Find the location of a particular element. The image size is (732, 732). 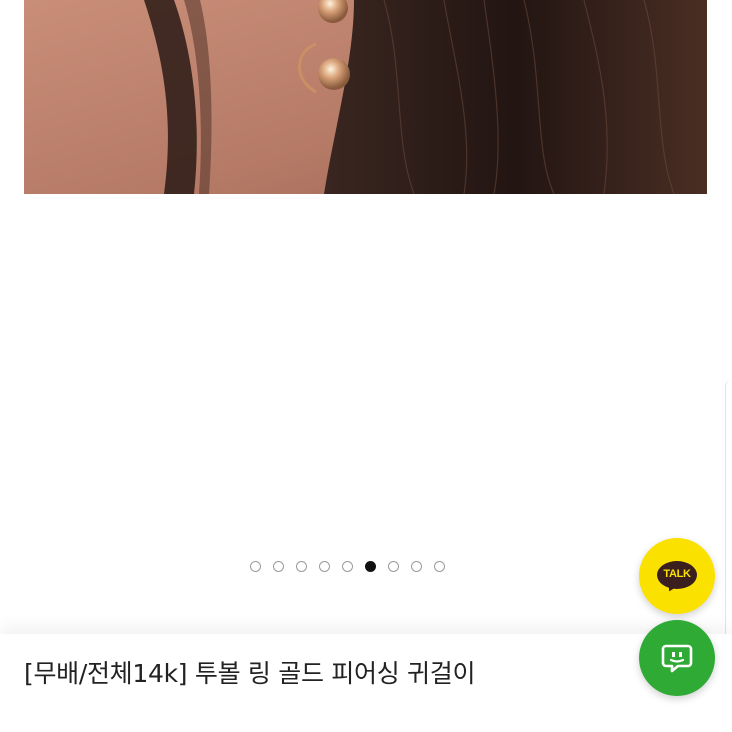

image-pager is located at coordinates (347, 566).